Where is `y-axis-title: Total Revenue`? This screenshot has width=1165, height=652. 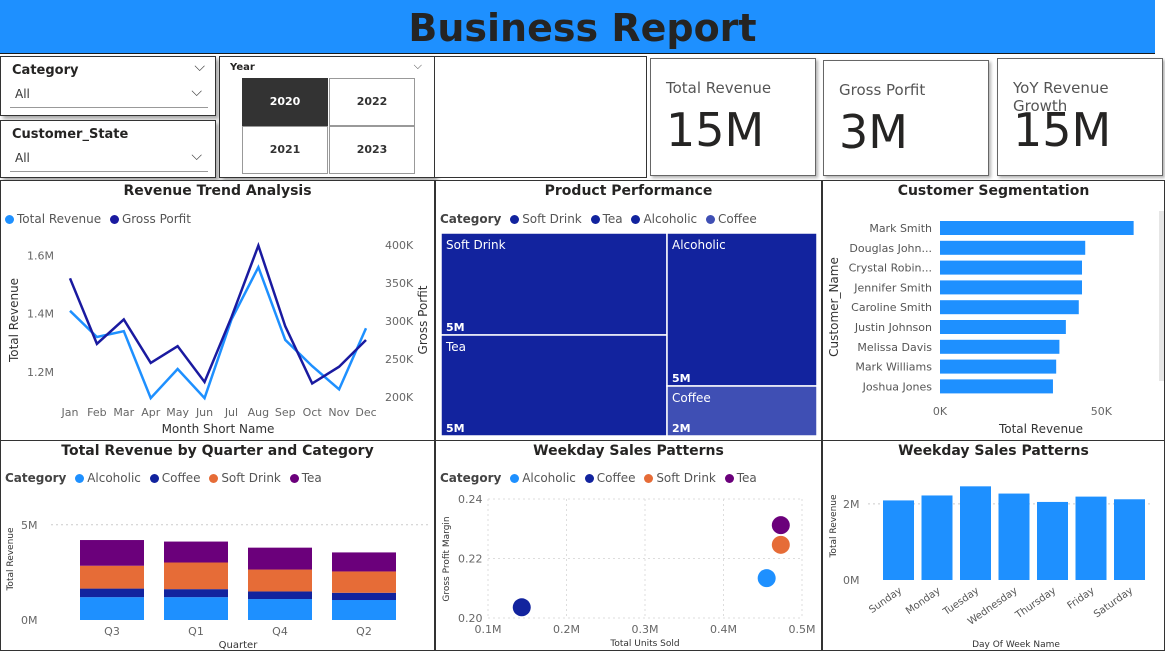 y-axis-title: Total Revenue is located at coordinates (11, 559).